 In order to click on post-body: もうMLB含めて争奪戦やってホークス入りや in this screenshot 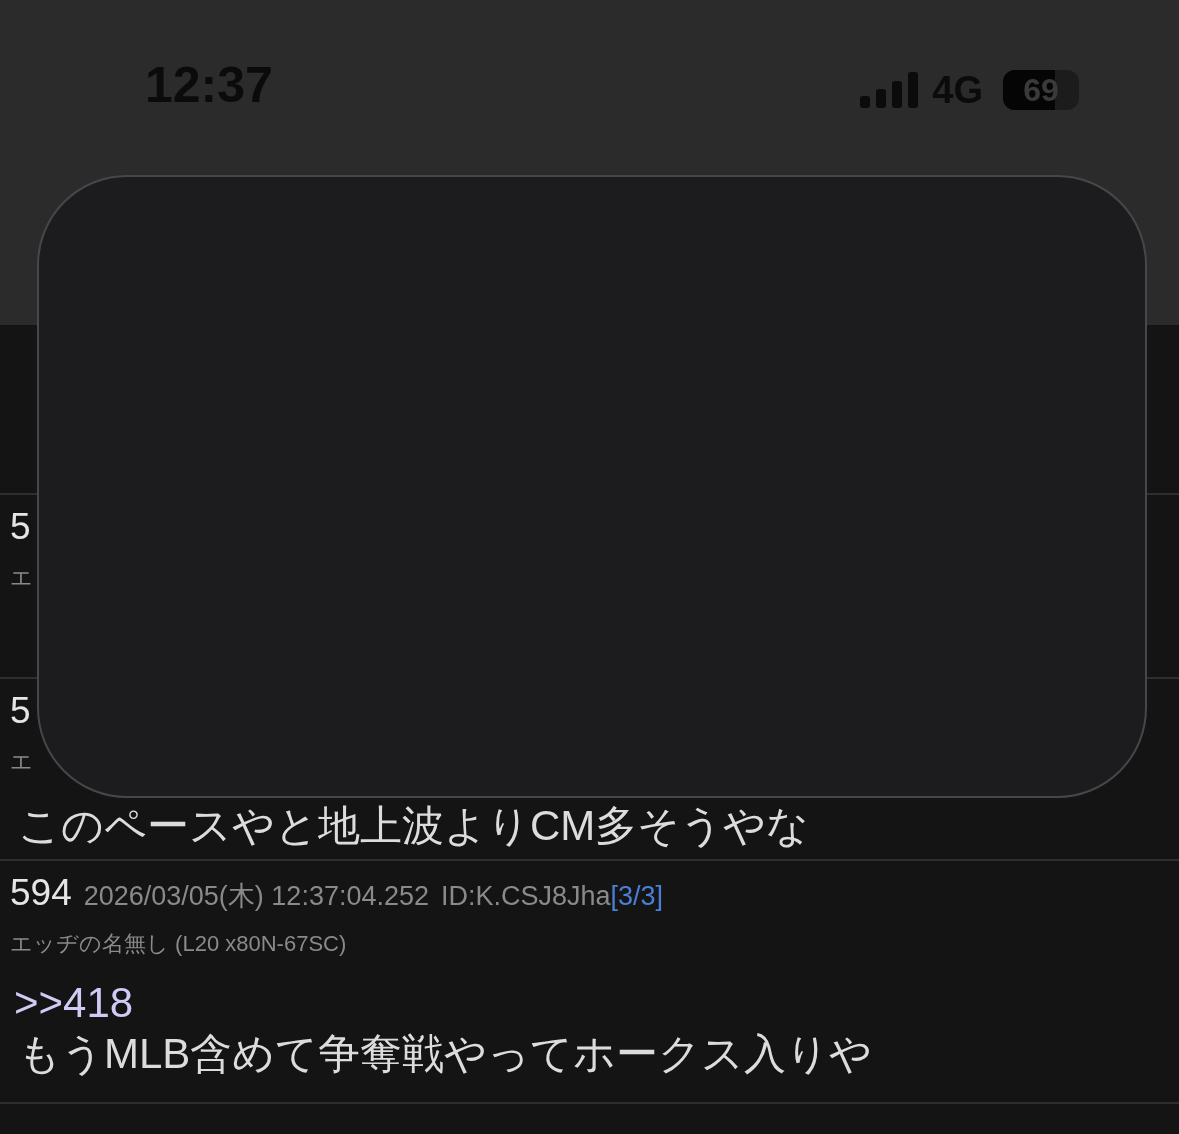, I will do `click(446, 1053)`.